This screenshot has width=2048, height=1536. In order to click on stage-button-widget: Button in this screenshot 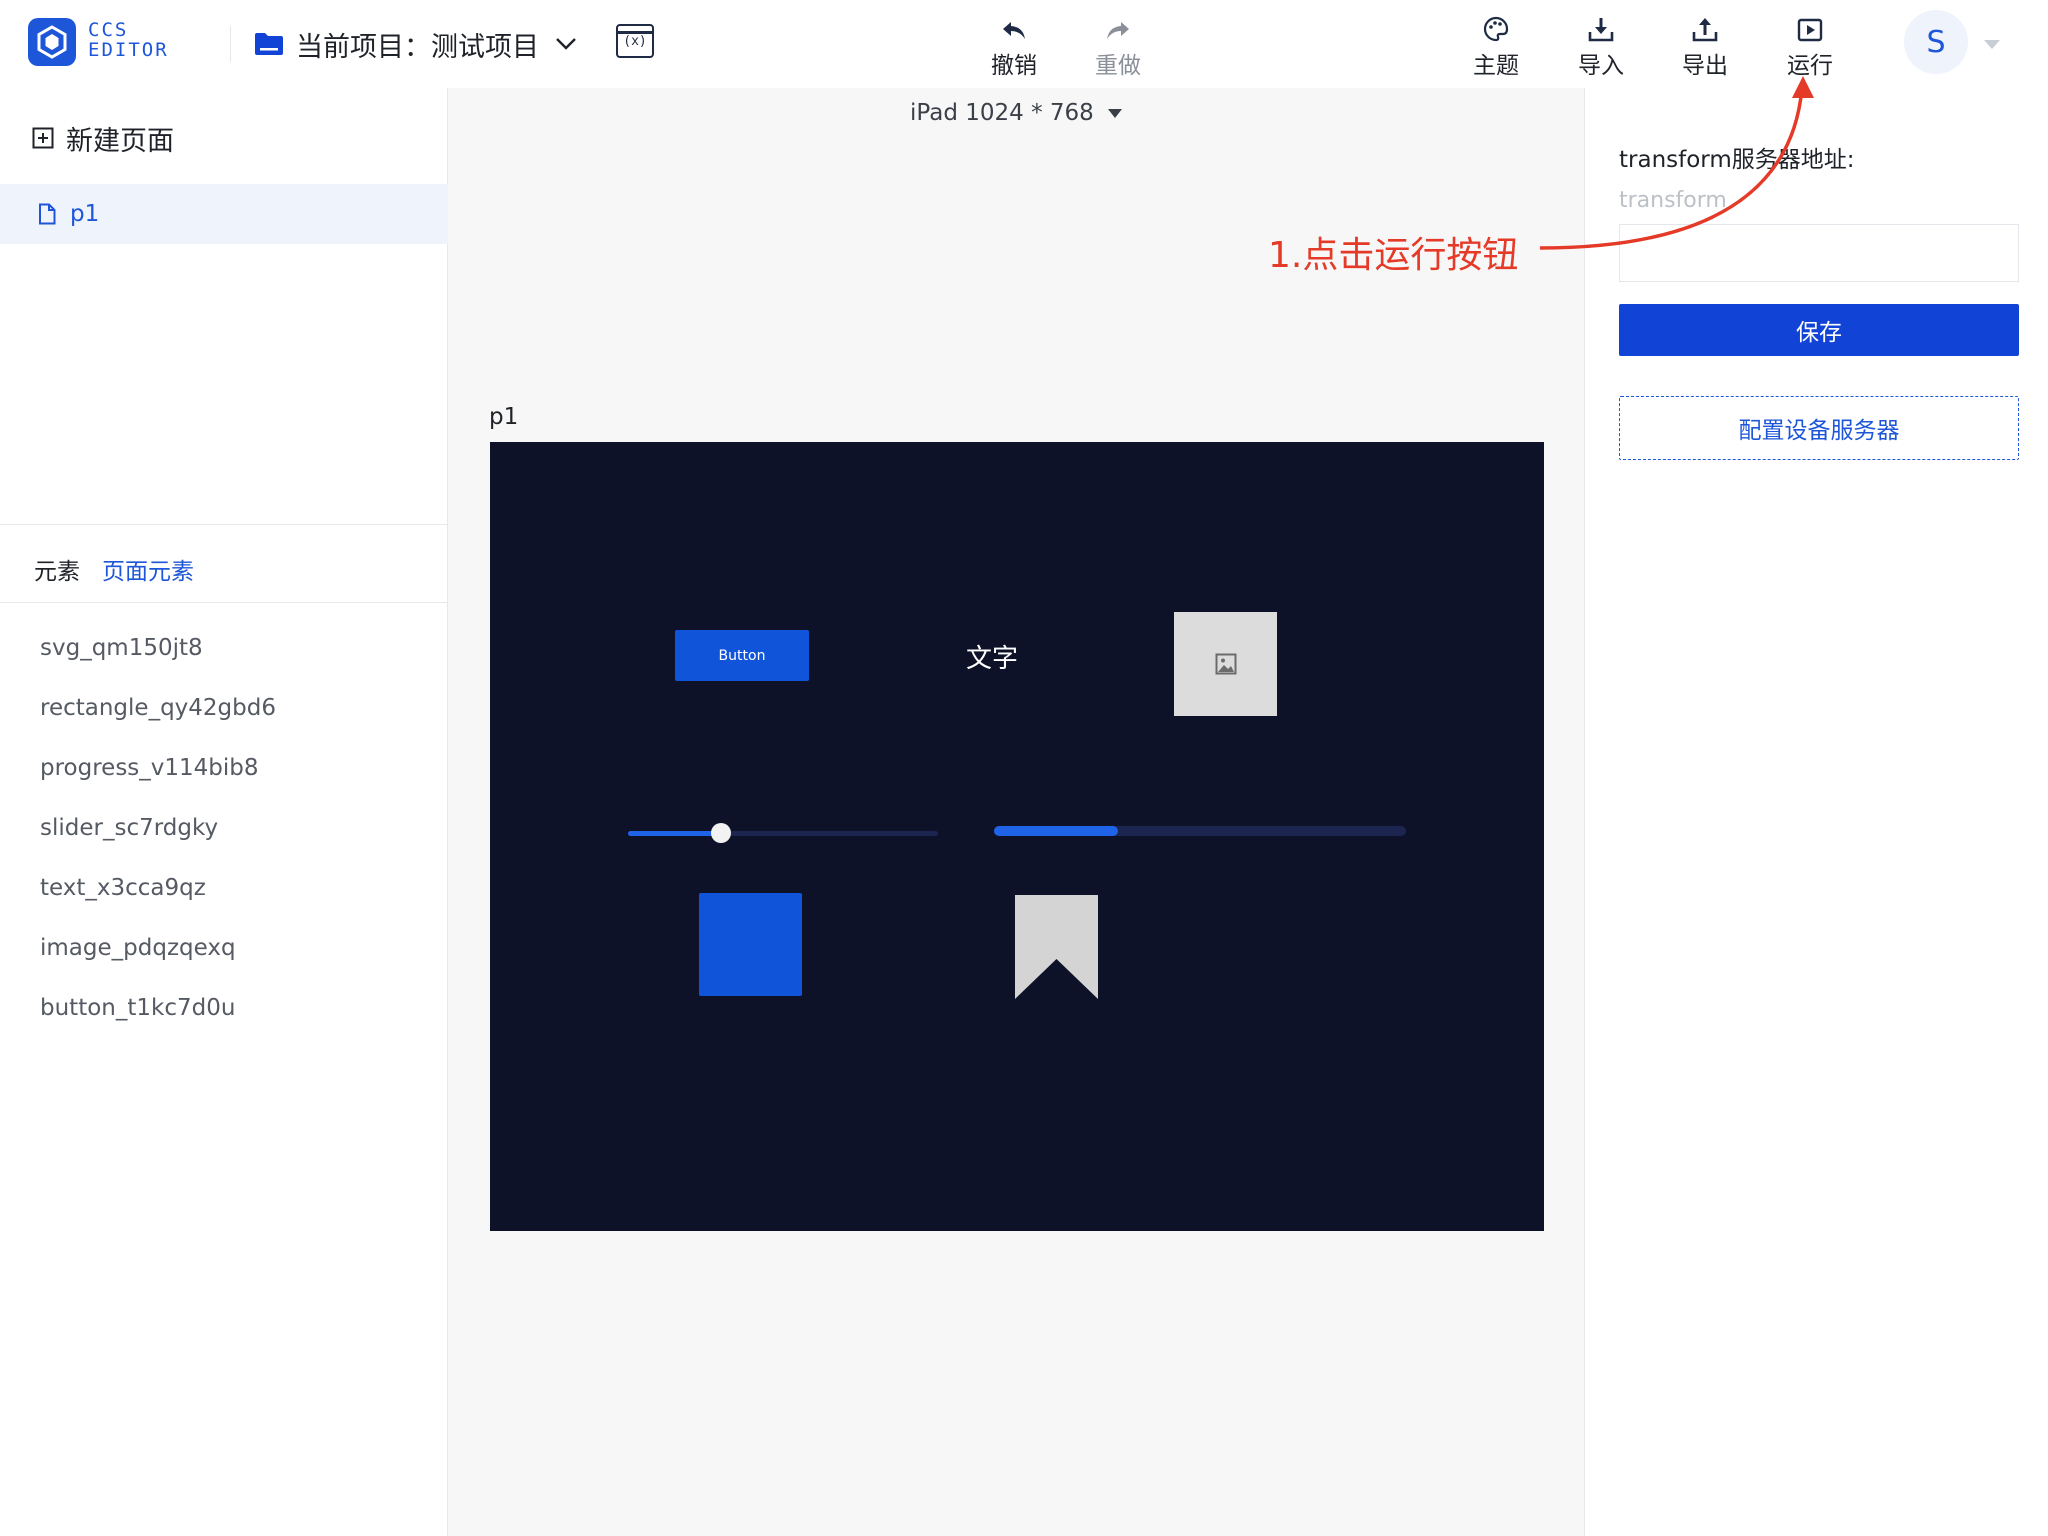, I will do `click(742, 655)`.